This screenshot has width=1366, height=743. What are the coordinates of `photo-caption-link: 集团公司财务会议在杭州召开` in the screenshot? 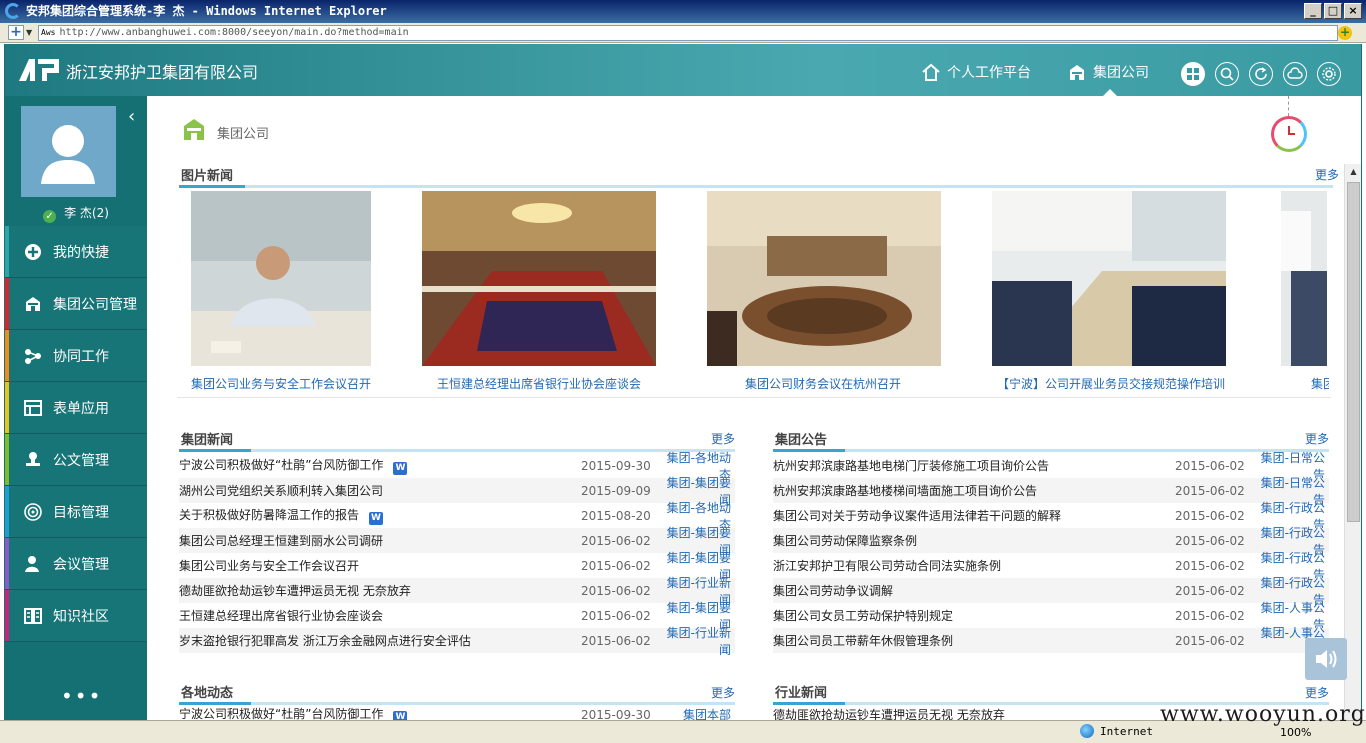 It's located at (845, 383).